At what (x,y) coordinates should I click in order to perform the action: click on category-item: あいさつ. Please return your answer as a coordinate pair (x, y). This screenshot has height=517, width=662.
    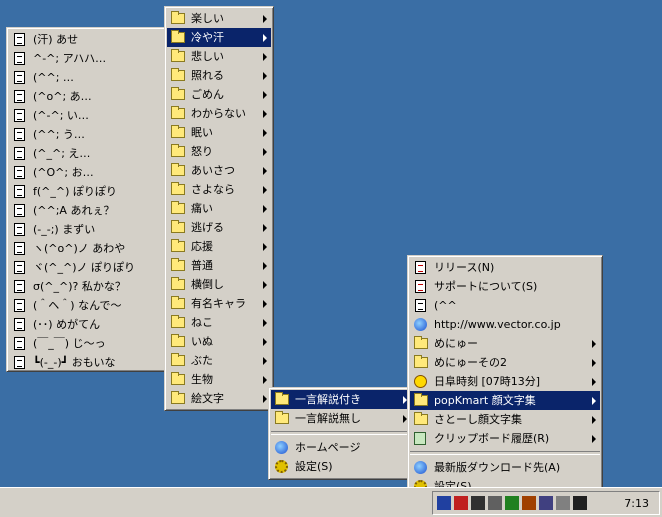
    Looking at the image, I should click on (219, 170).